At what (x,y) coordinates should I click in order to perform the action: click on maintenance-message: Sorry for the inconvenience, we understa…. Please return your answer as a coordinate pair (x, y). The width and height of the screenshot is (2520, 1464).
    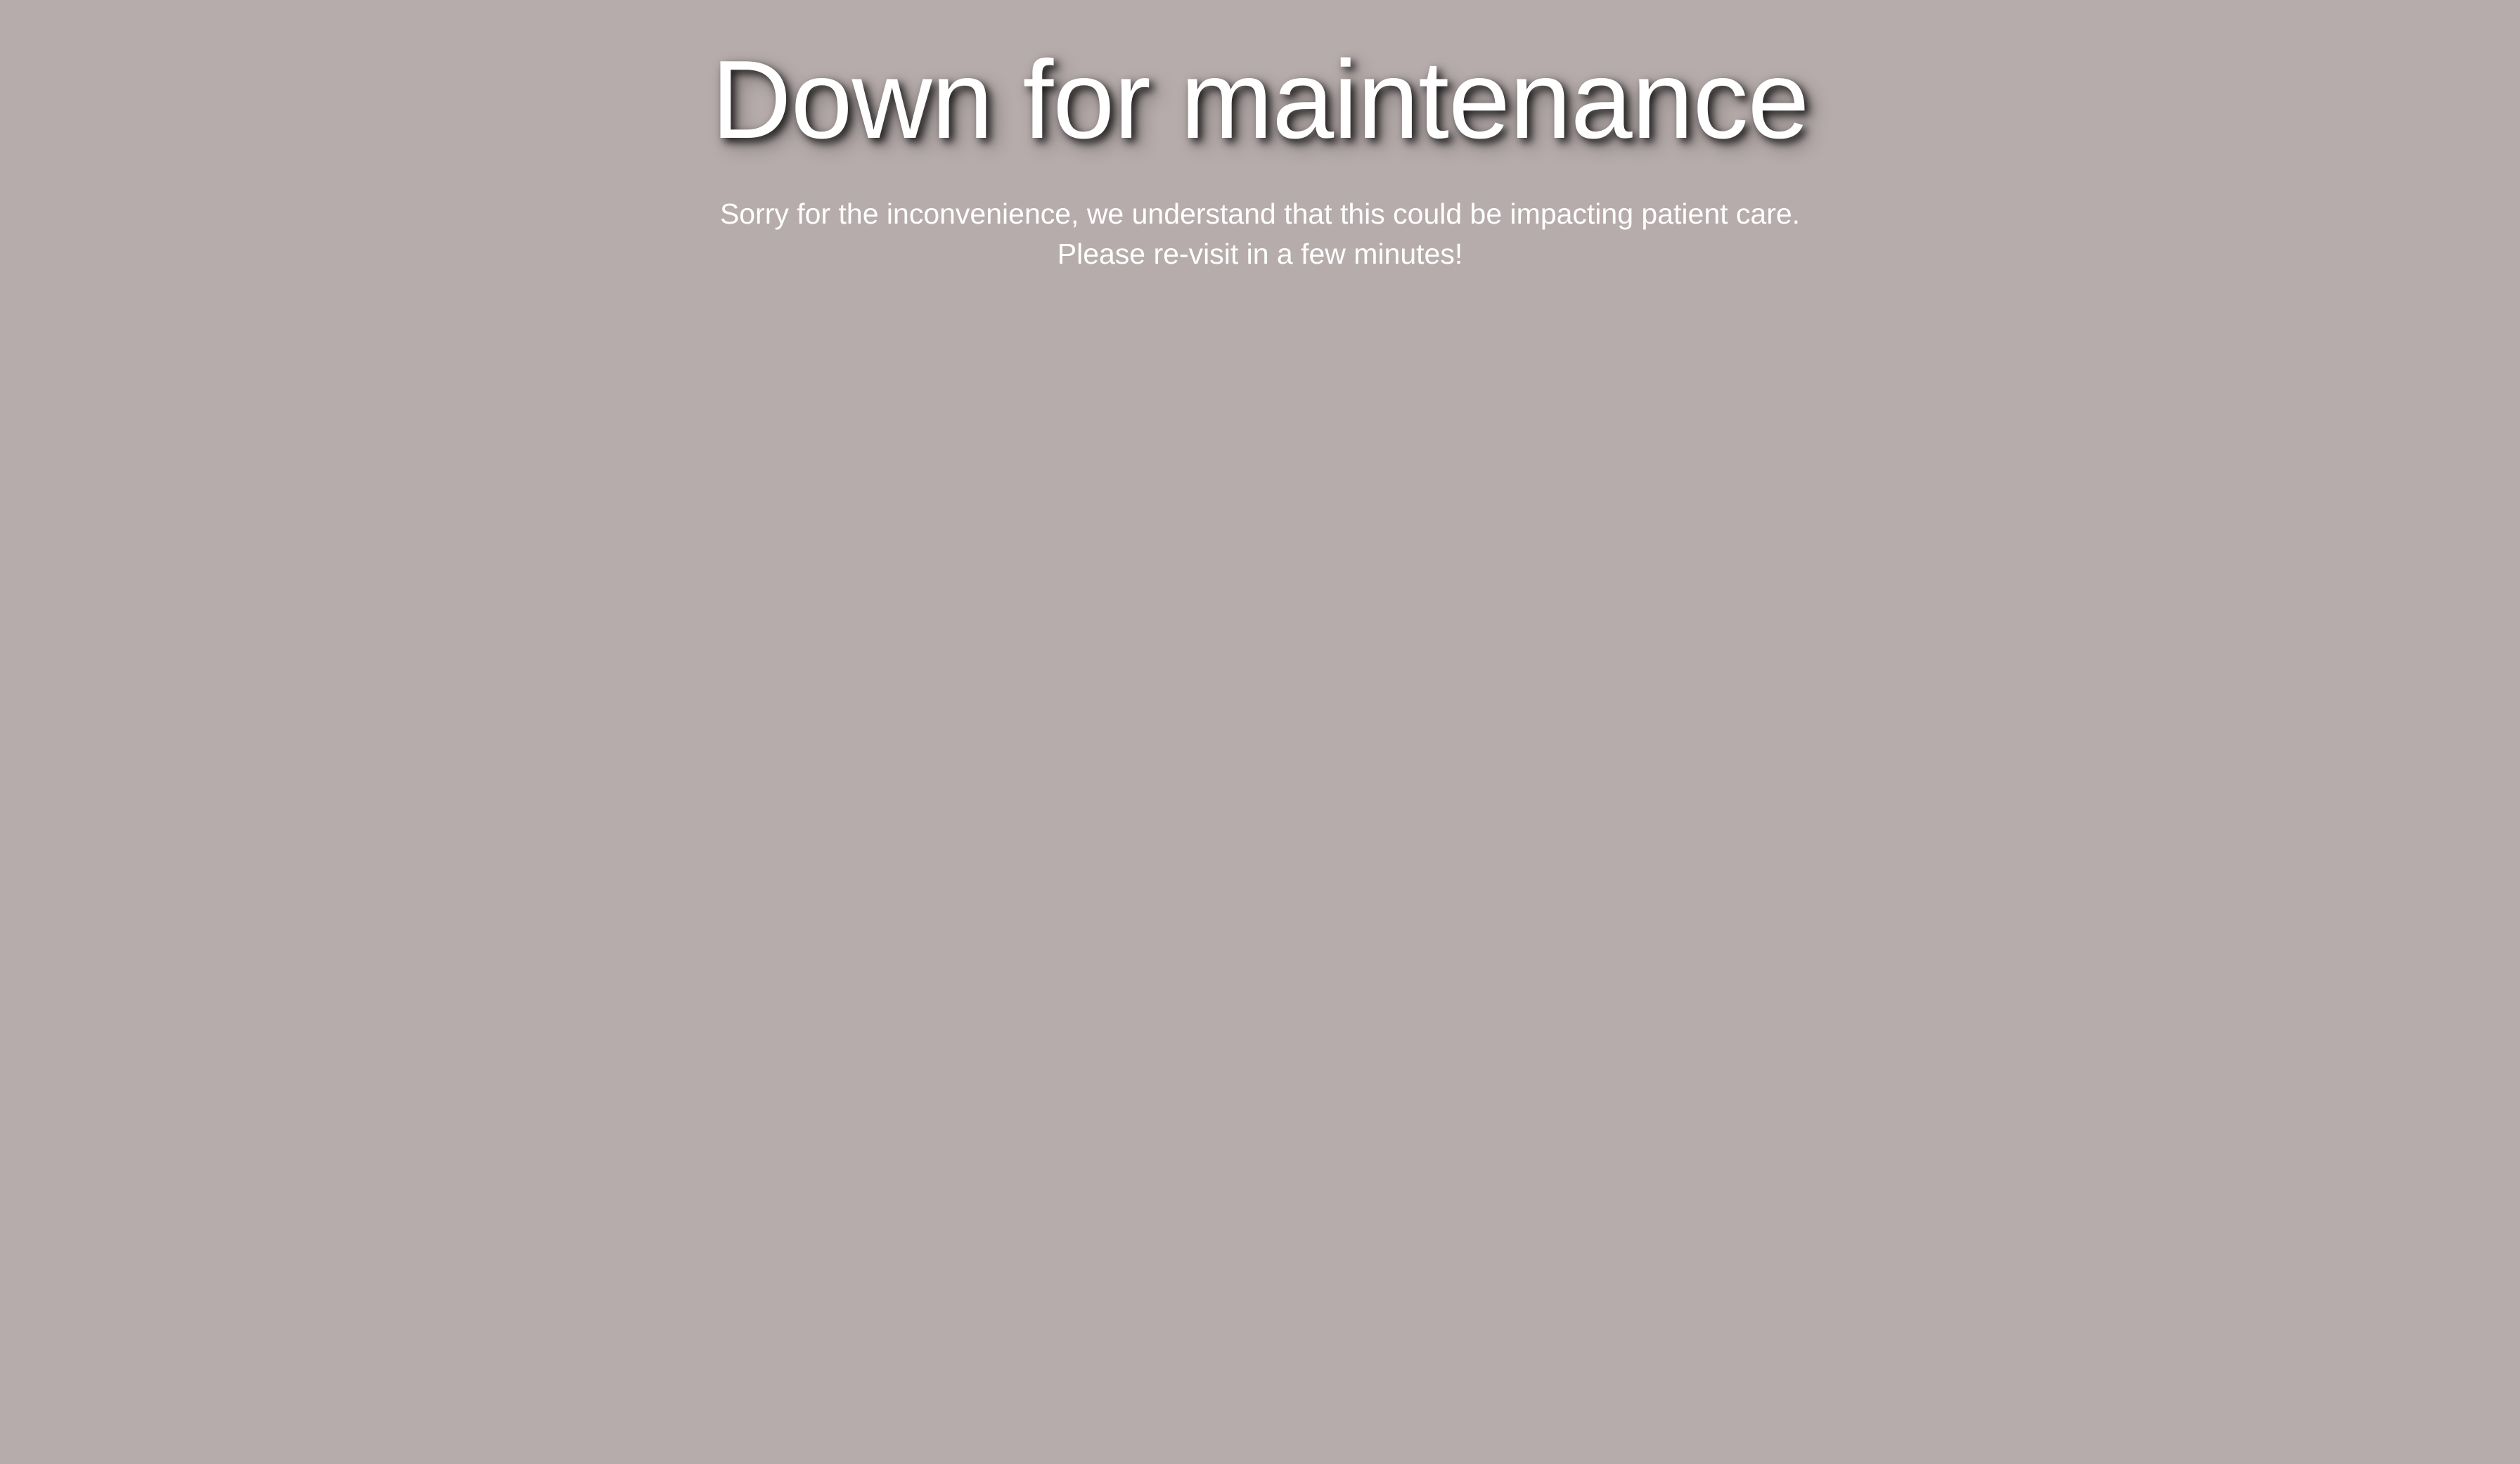
    Looking at the image, I should click on (1260, 234).